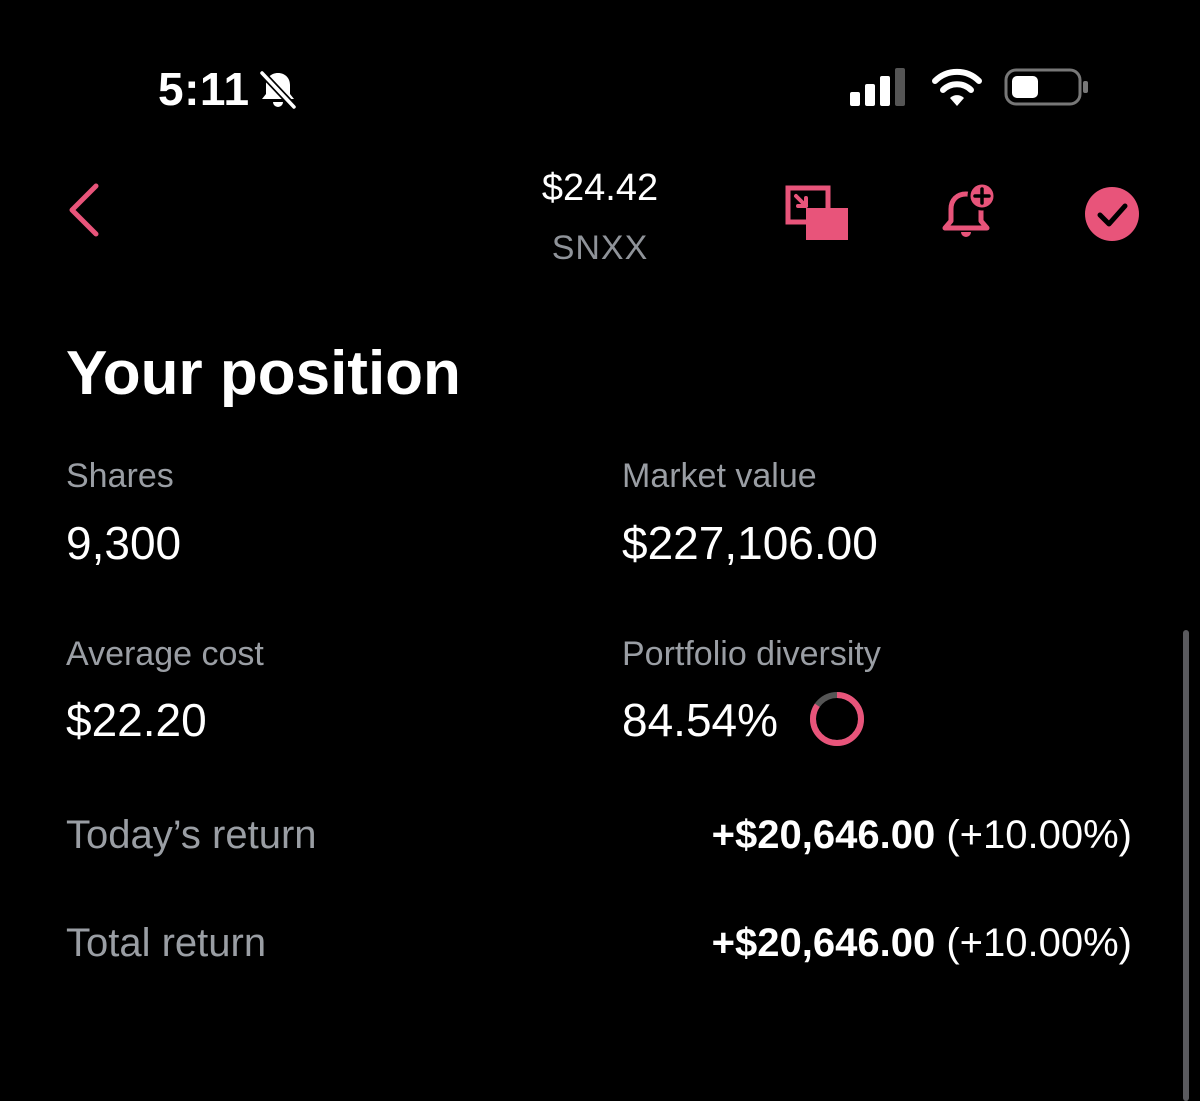 This screenshot has width=1200, height=1101. I want to click on shares-value: 9,300, so click(124, 543).